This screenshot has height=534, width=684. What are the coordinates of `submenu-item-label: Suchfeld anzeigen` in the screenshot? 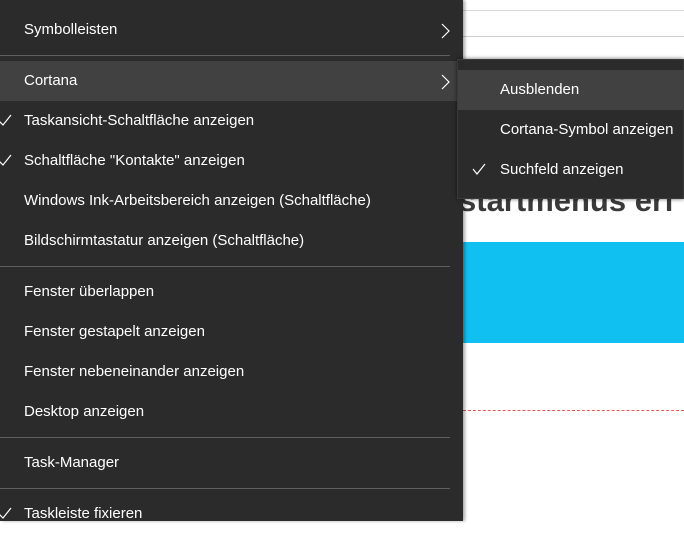 It's located at (562, 169).